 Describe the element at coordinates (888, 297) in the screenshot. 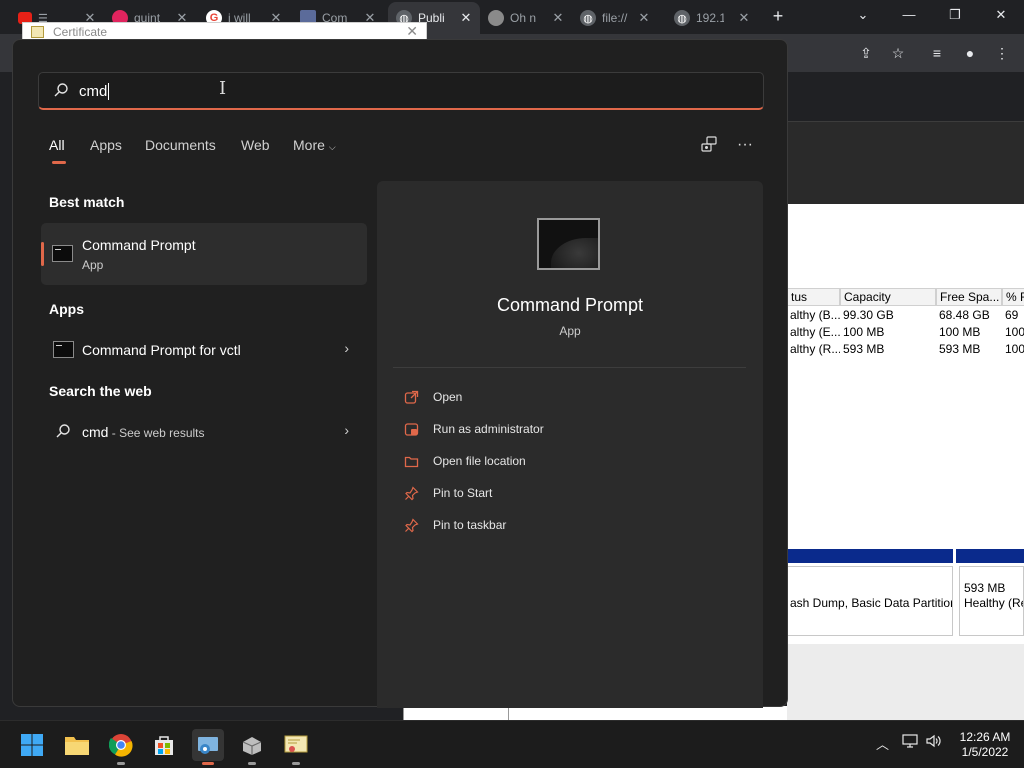

I see `column-header: Capacity` at that location.